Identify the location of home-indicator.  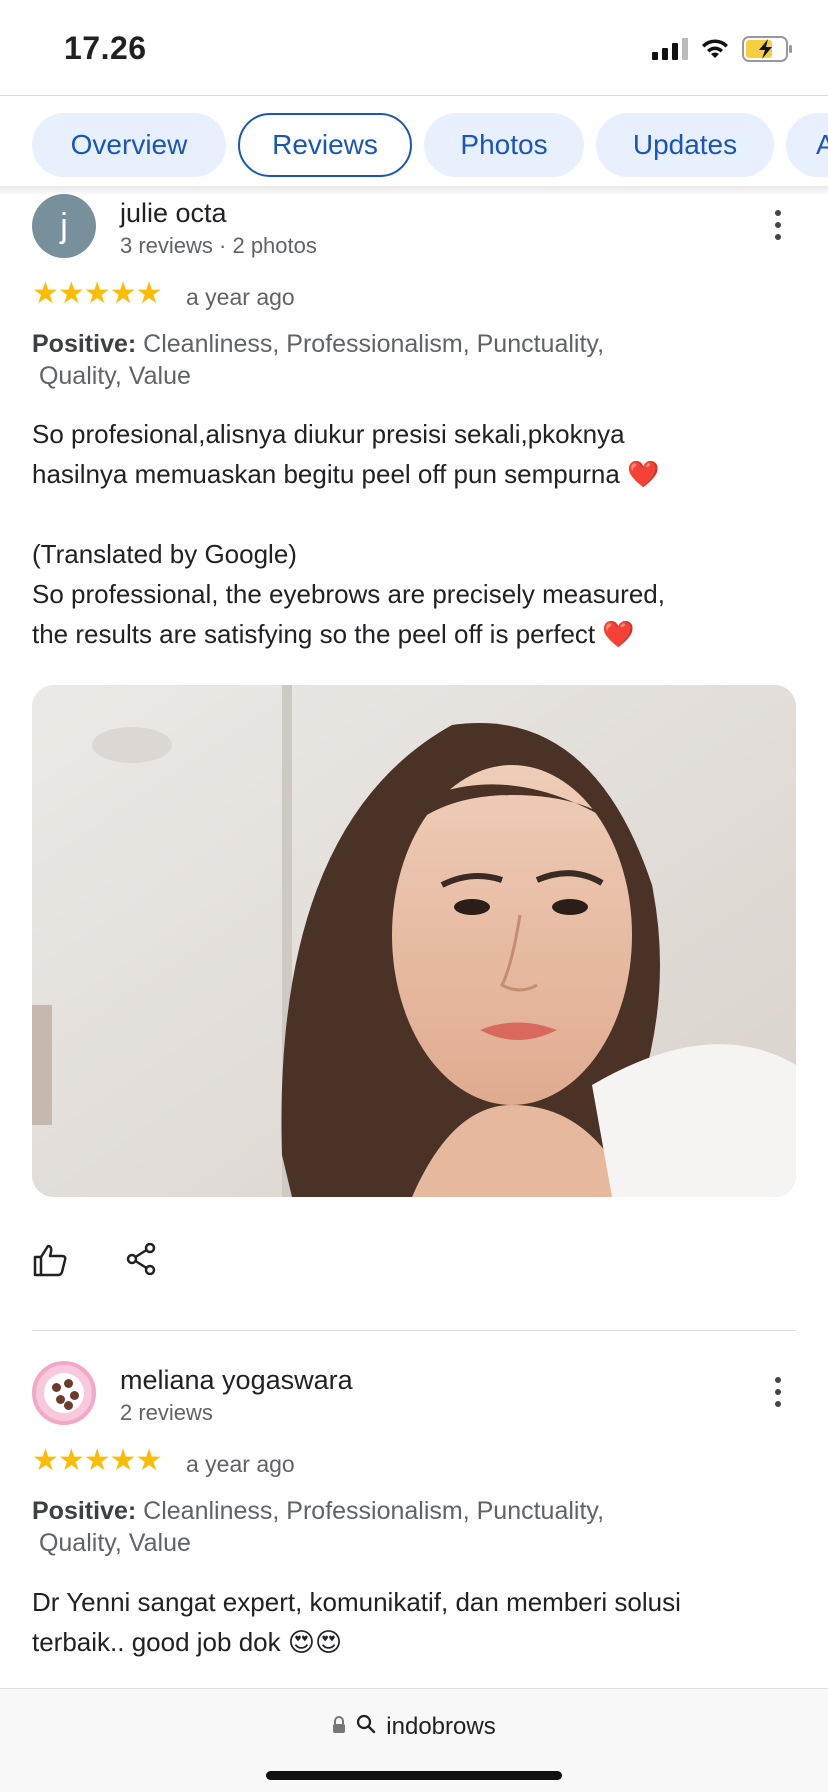
(414, 1775).